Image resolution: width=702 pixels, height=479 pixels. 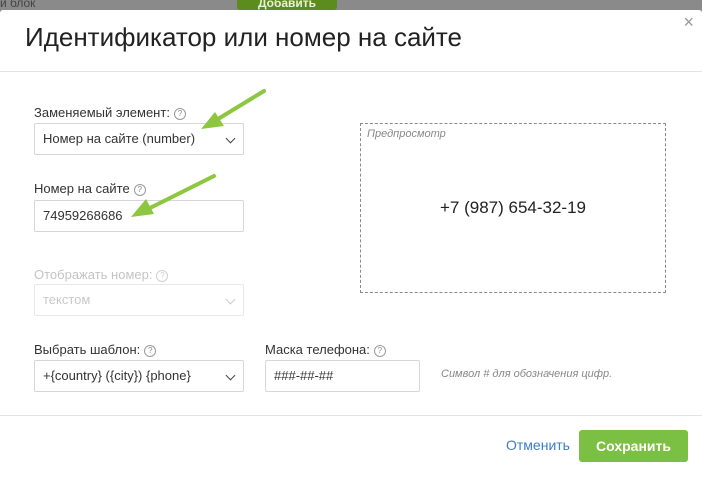 What do you see at coordinates (117, 375) in the screenshot?
I see `template-select-value: +{country} ({city}) {phone}` at bounding box center [117, 375].